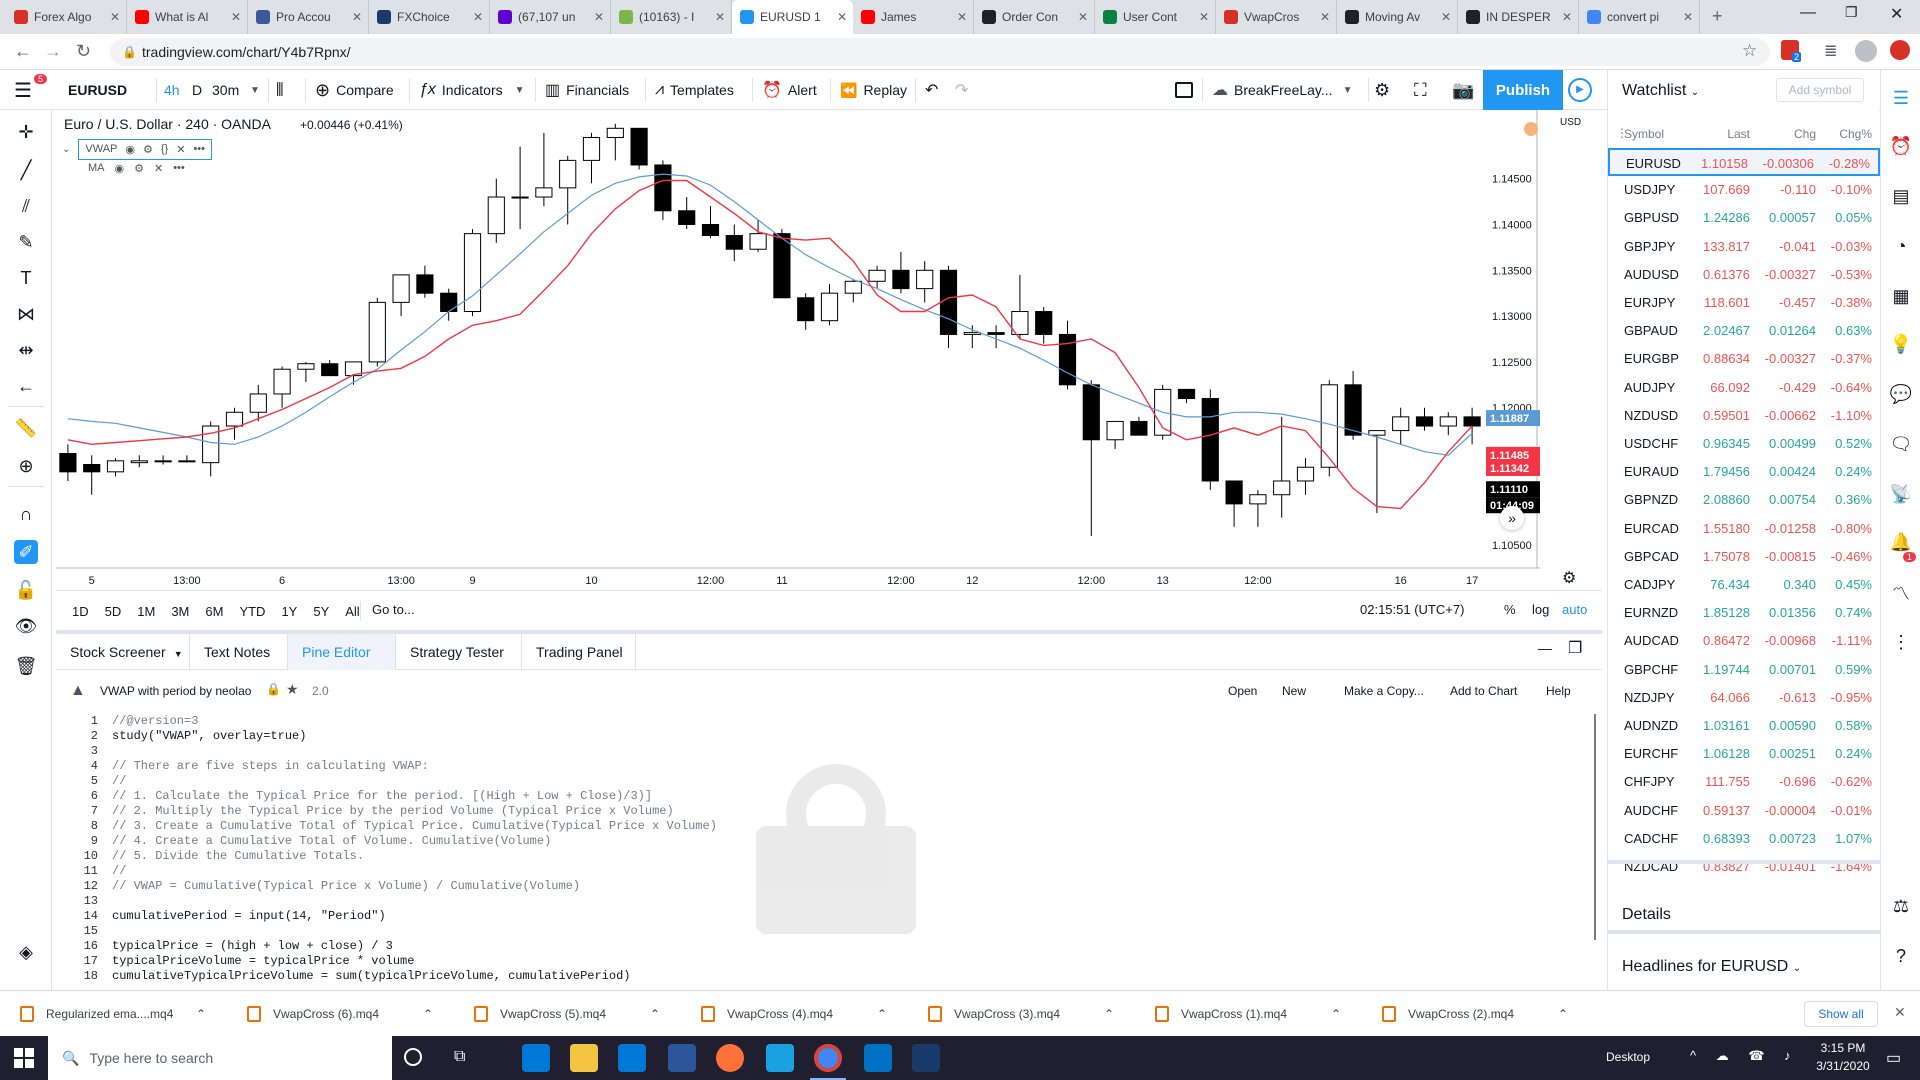 This screenshot has width=1920, height=1080. I want to click on watchlist-row: GBPAUD 2.02467 0.01264 0.63%, so click(1744, 331).